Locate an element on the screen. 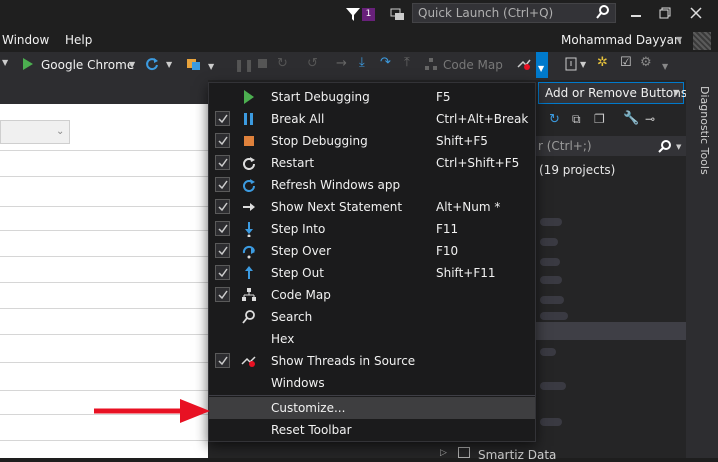 This screenshot has height=462, width=718. dropdown-item-shortcut: F10 is located at coordinates (447, 251).